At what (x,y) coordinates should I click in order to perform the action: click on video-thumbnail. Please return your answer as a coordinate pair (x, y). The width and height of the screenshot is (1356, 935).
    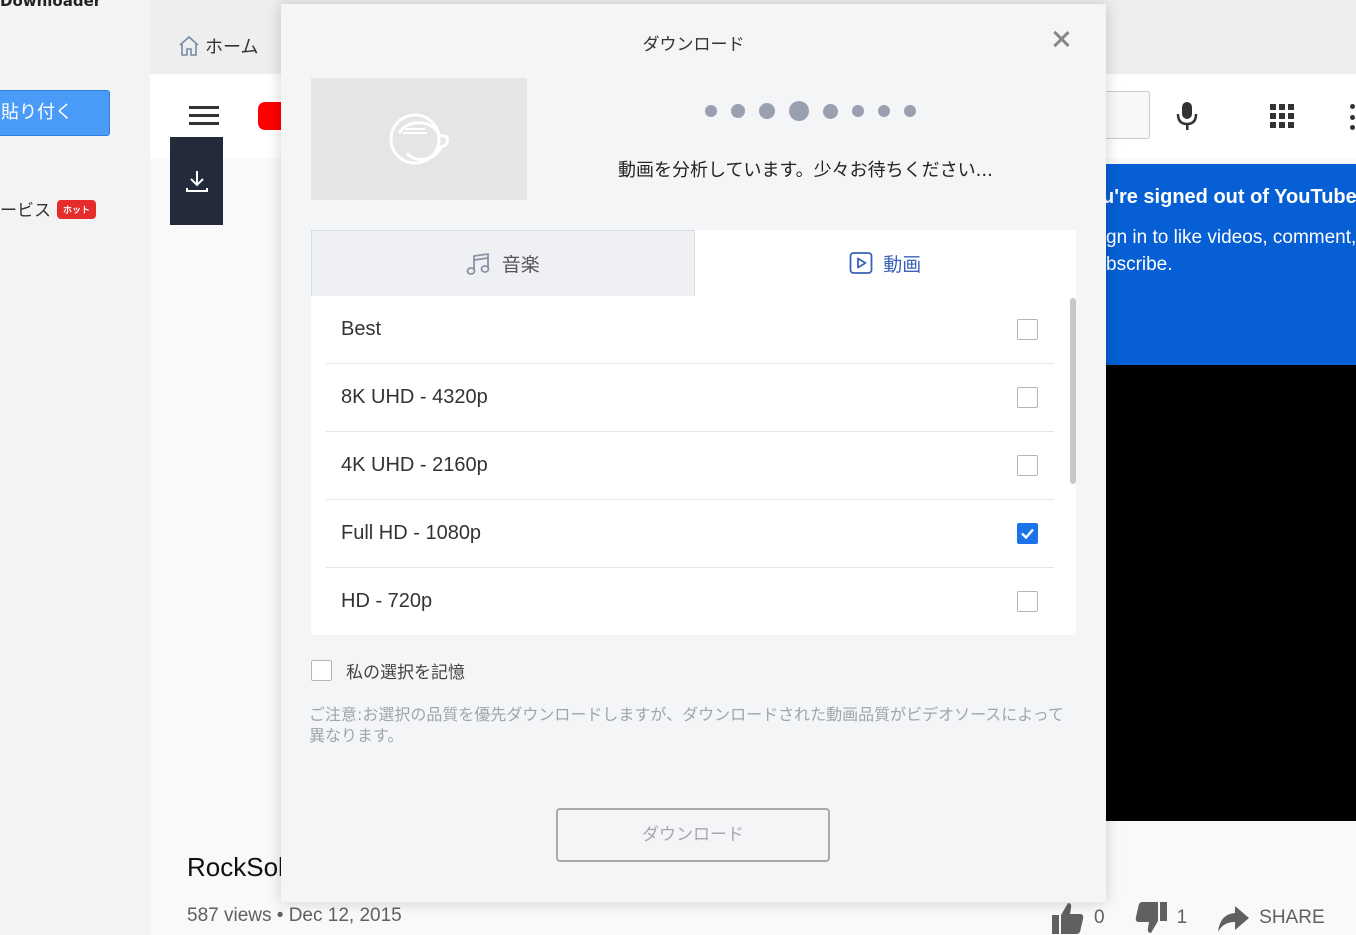
    Looking at the image, I should click on (419, 139).